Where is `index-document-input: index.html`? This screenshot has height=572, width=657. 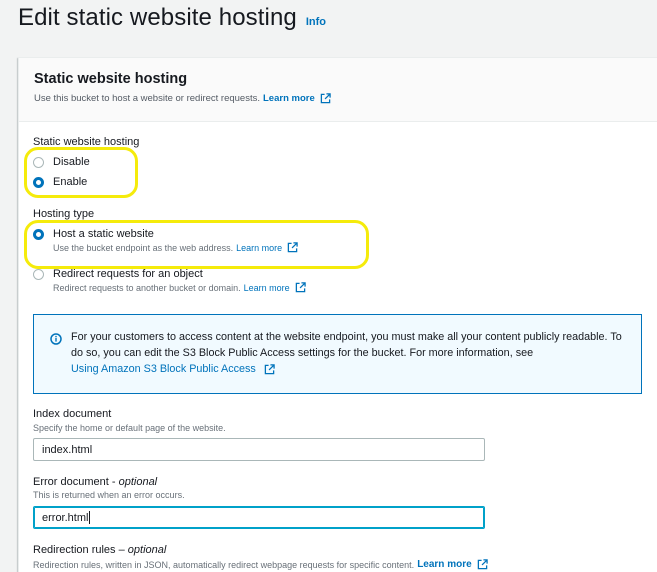
index-document-input: index.html is located at coordinates (259, 449).